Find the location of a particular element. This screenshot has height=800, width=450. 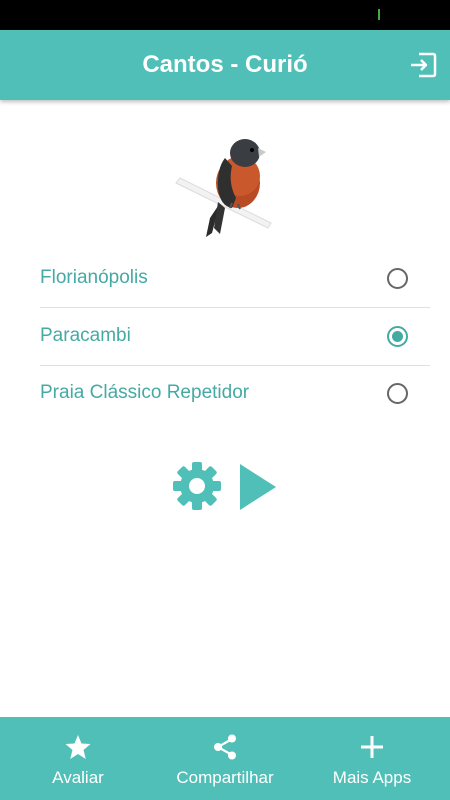

app-bar: Cantos - Curió is located at coordinates (225, 65).